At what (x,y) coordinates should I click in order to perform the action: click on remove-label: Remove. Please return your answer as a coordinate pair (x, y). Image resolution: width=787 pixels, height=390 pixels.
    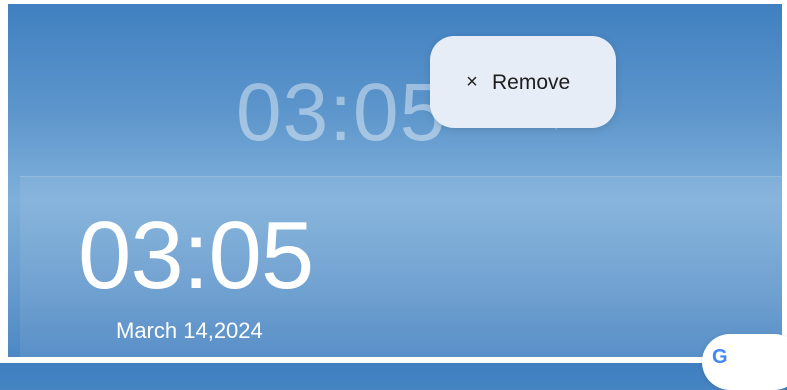
    Looking at the image, I should click on (531, 82).